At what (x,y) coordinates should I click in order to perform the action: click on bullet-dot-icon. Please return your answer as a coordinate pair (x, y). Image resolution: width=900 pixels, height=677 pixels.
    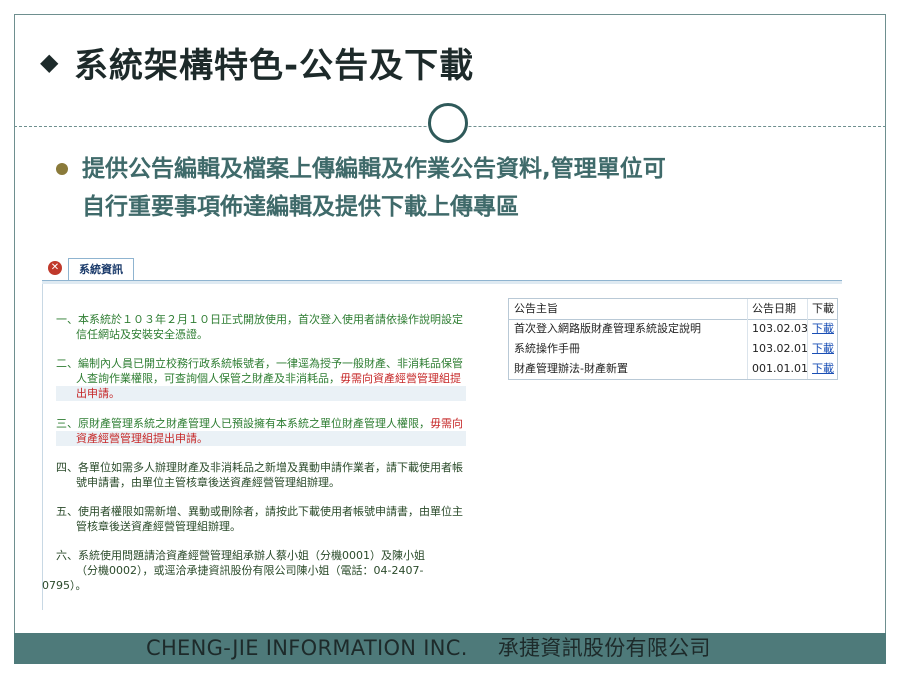
    Looking at the image, I should click on (62, 169).